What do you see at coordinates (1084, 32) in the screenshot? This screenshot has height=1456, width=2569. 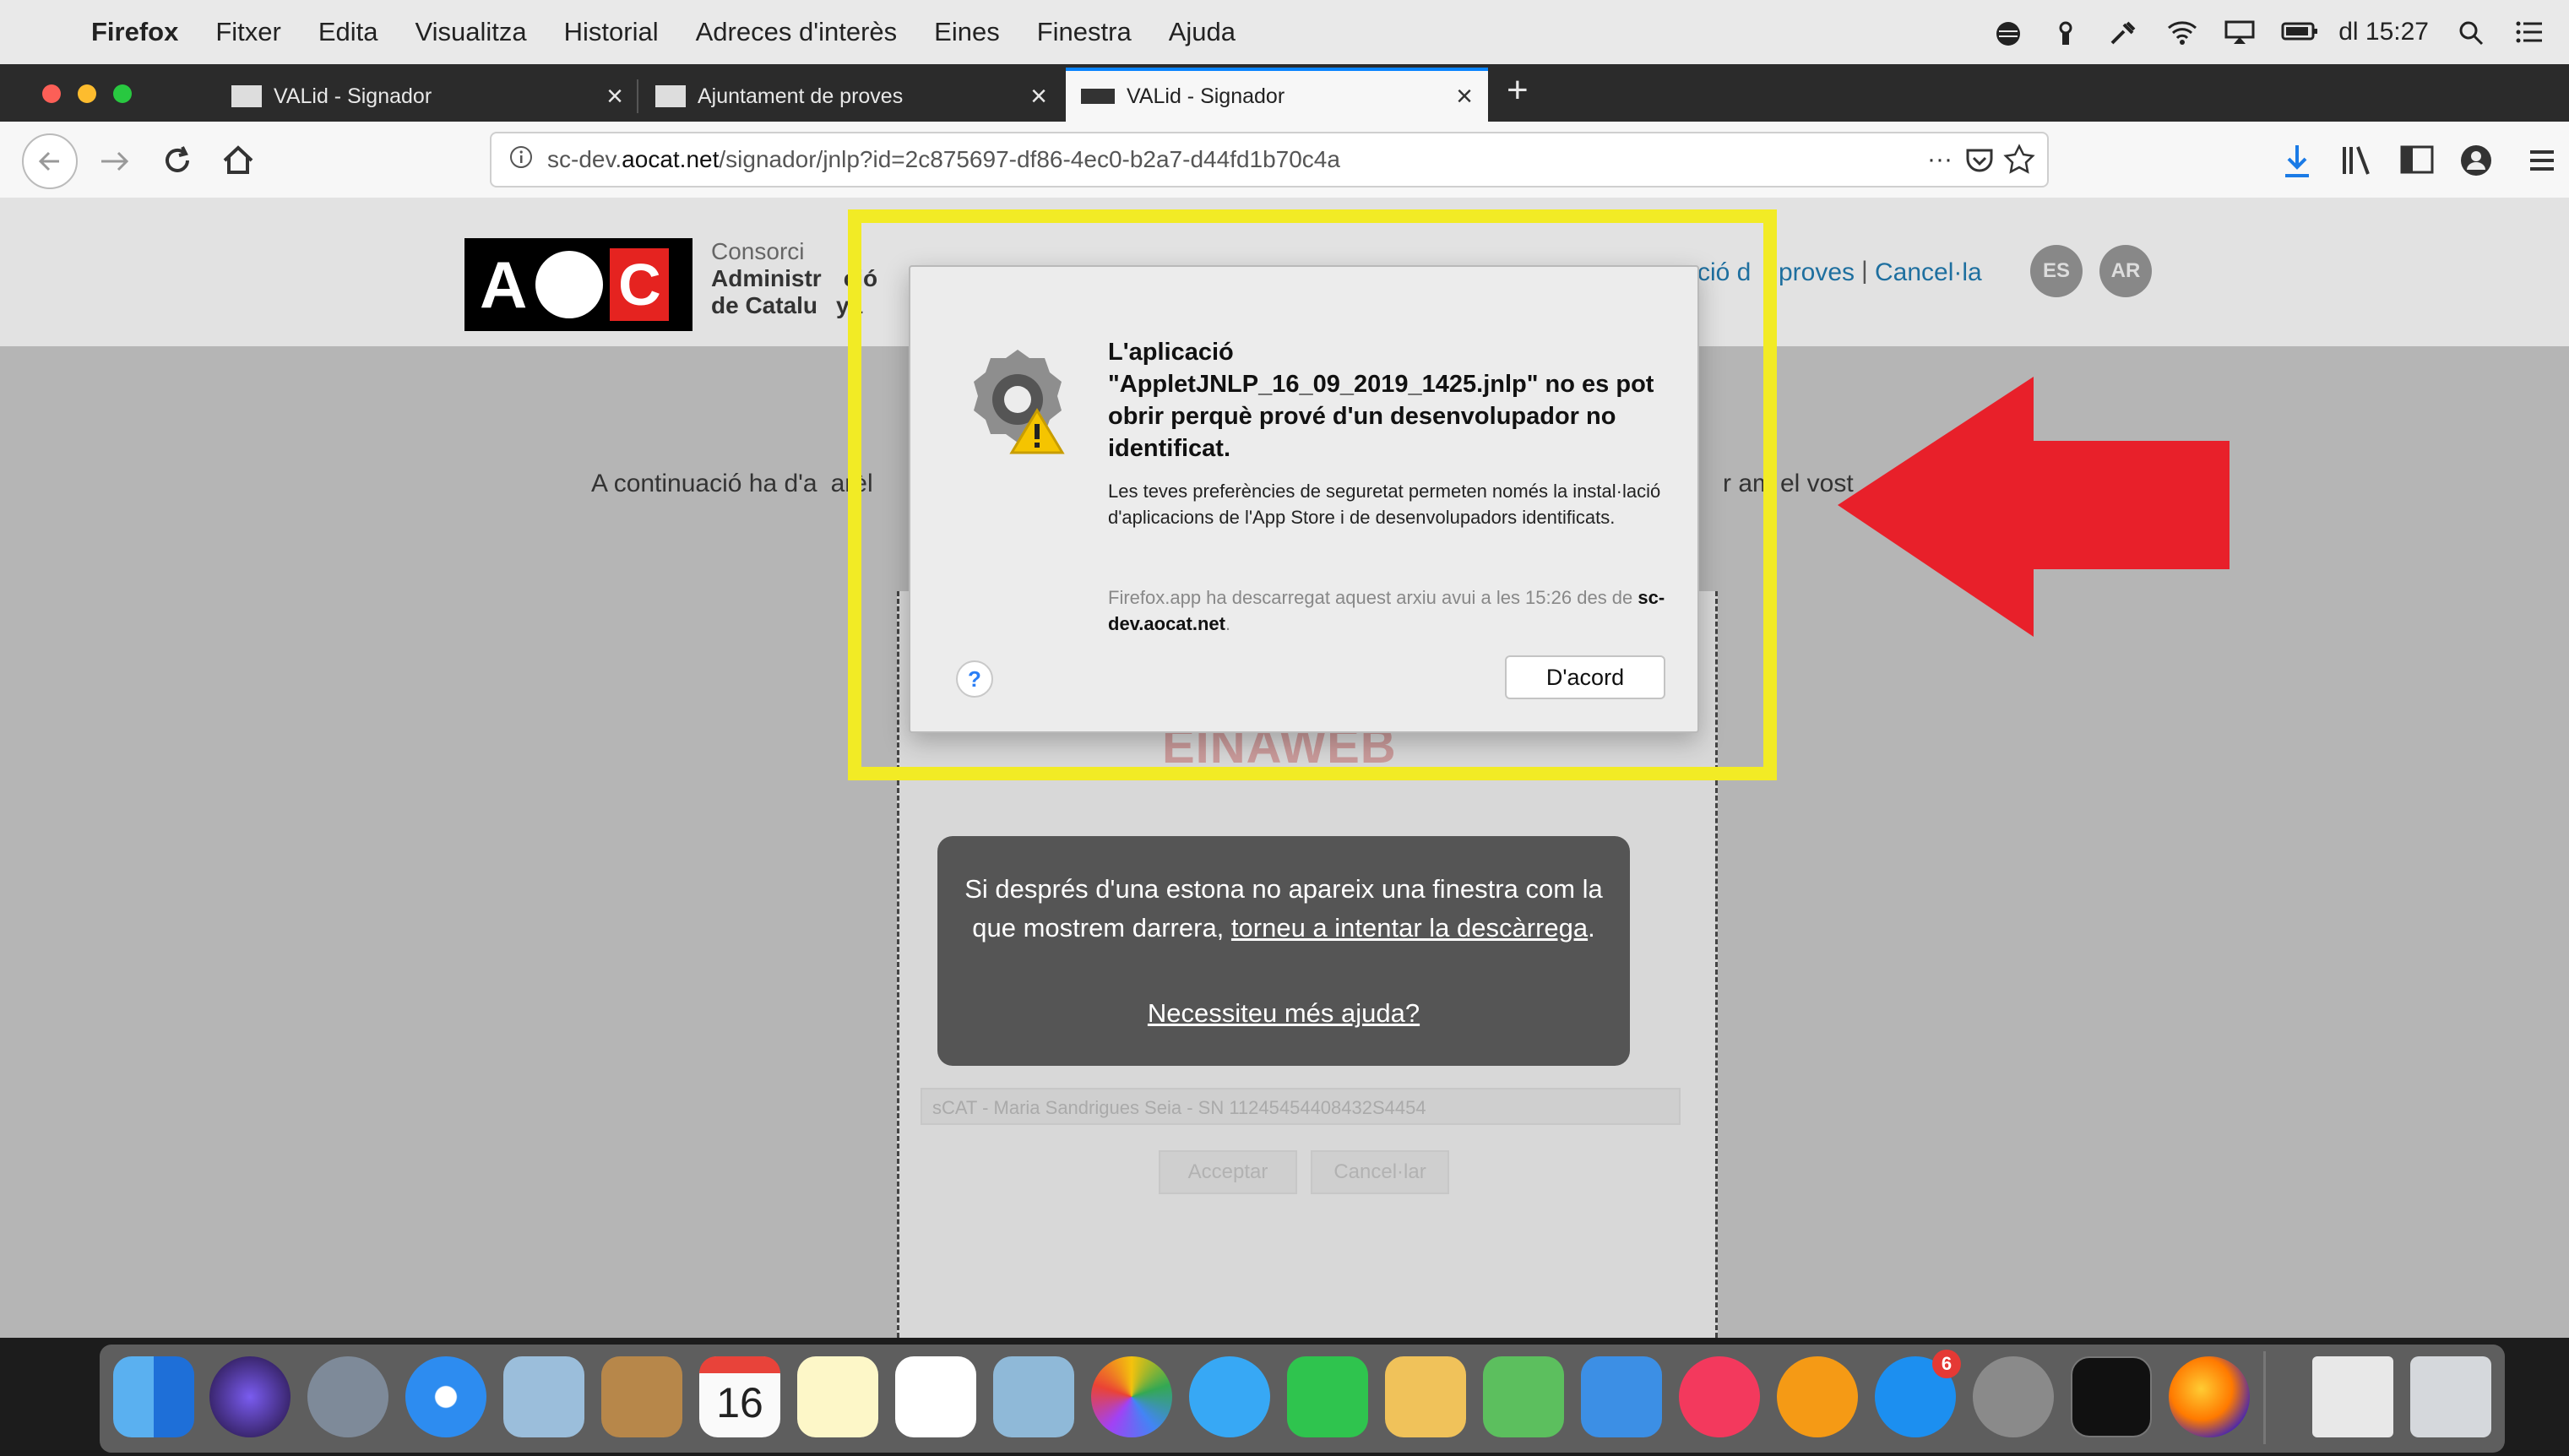 I see `menu-finestra: Finestra` at bounding box center [1084, 32].